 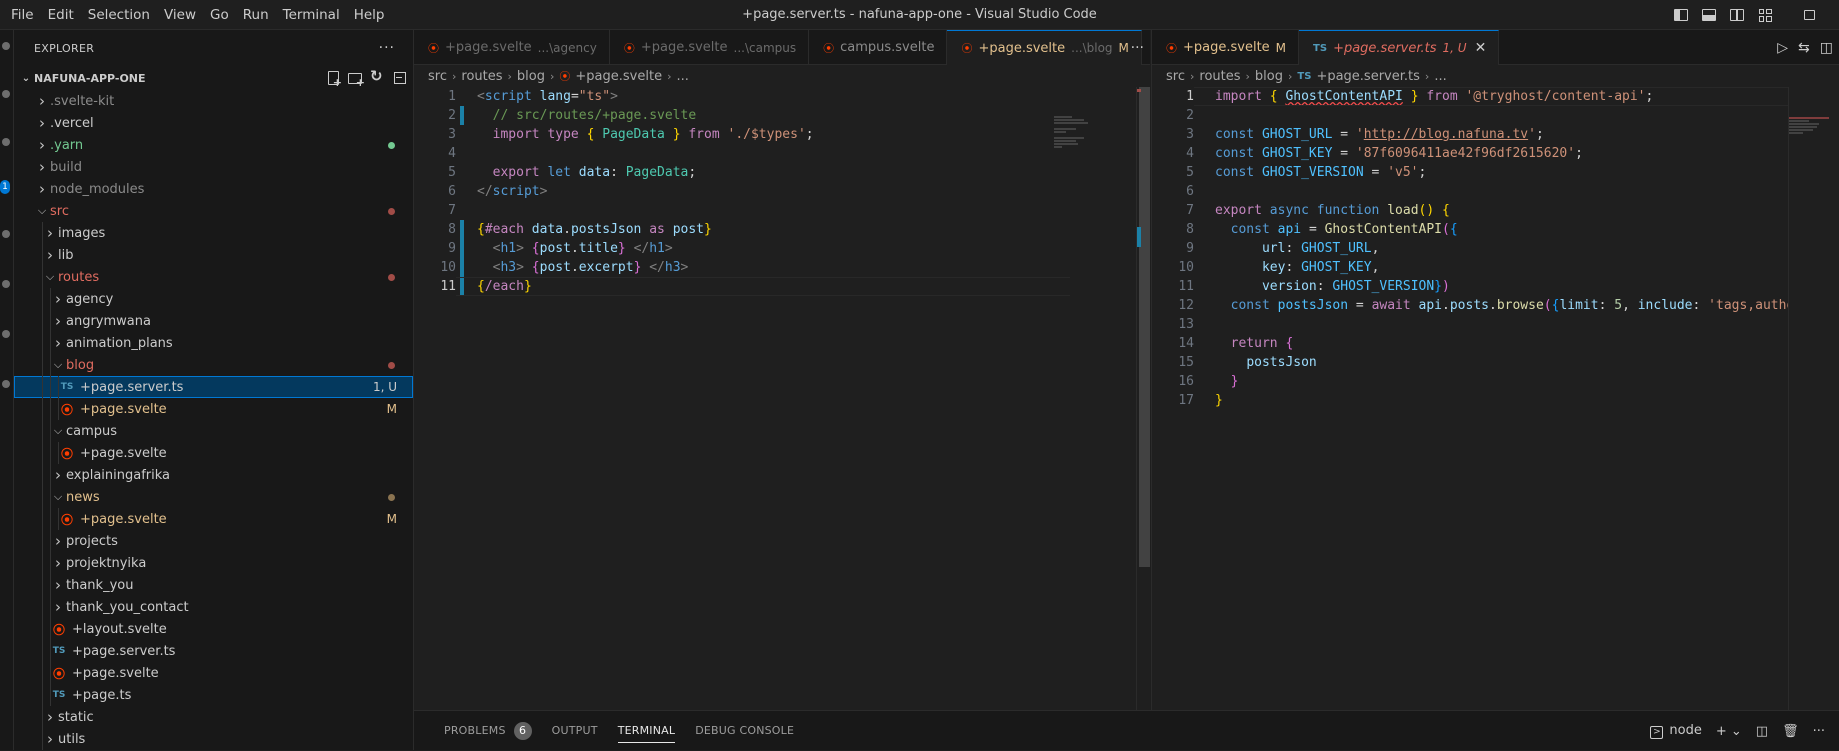 I want to click on panel-tab-output: OUTPUT, so click(x=575, y=731).